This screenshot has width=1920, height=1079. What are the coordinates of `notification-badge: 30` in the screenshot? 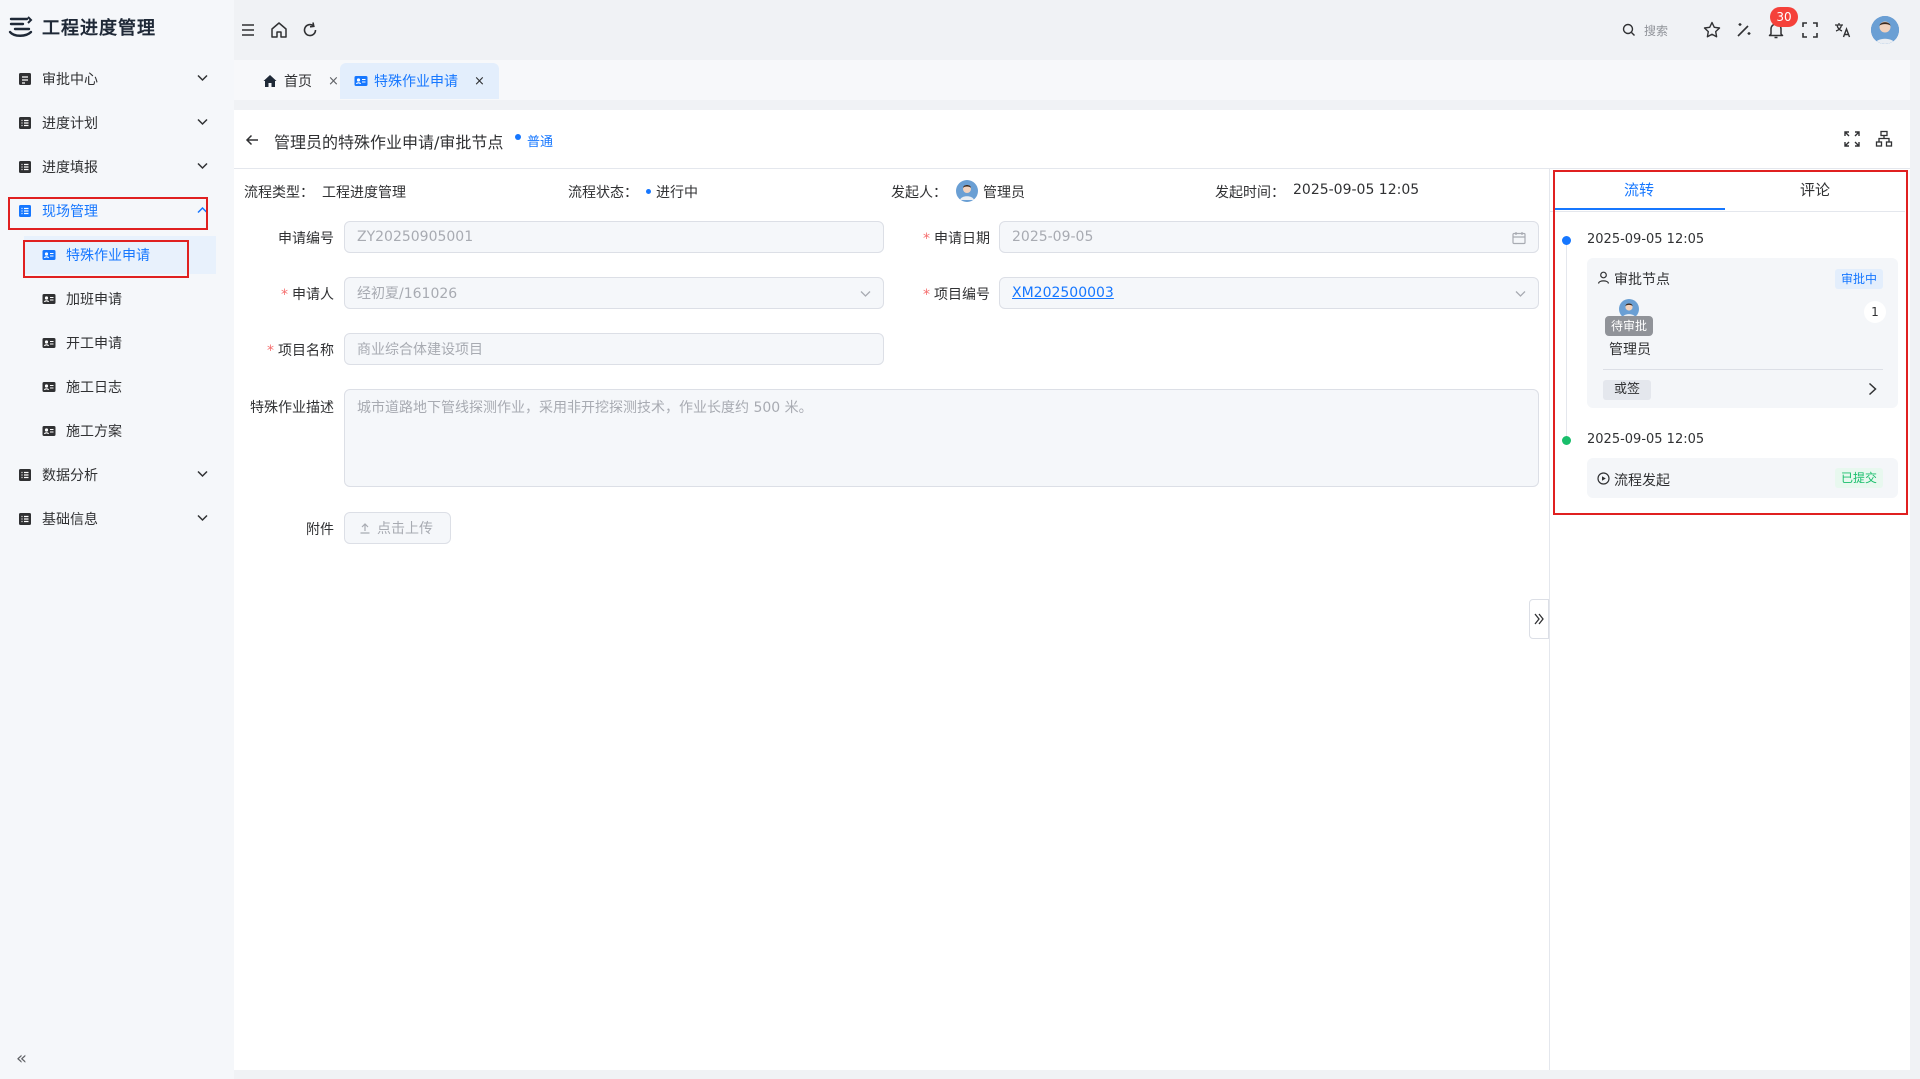 It's located at (1784, 17).